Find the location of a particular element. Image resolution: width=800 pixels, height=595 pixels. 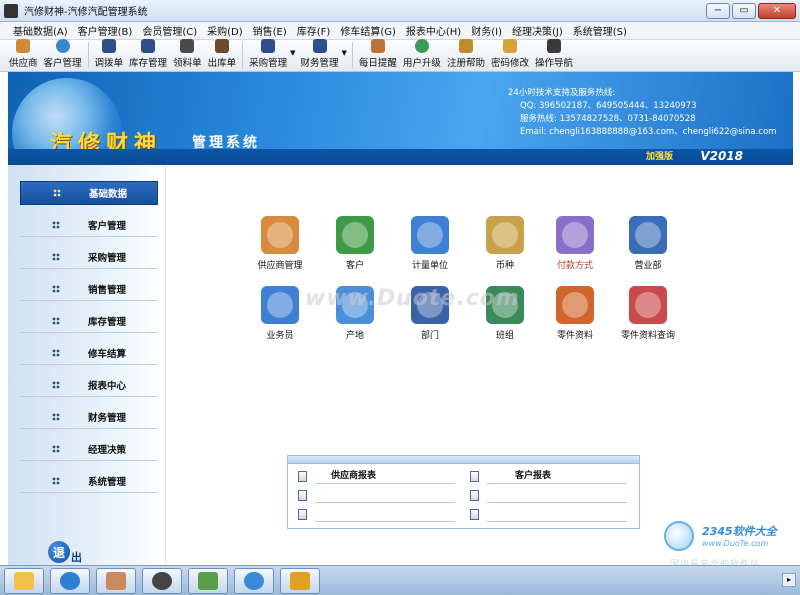

photo-icon is located at coordinates (116, 580).